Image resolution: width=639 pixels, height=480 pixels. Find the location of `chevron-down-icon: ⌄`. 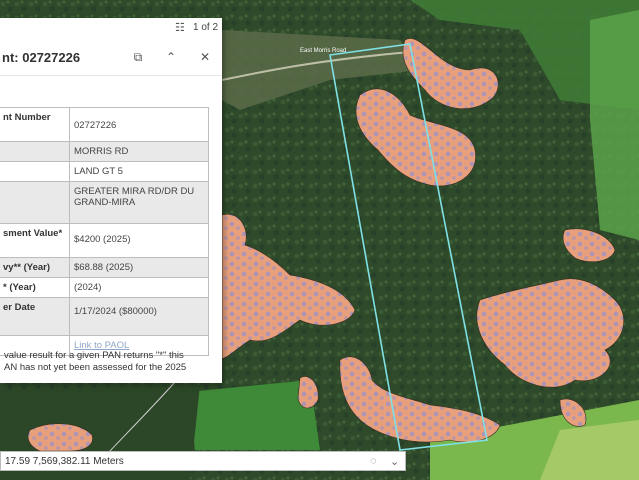

chevron-down-icon: ⌄ is located at coordinates (394, 461).